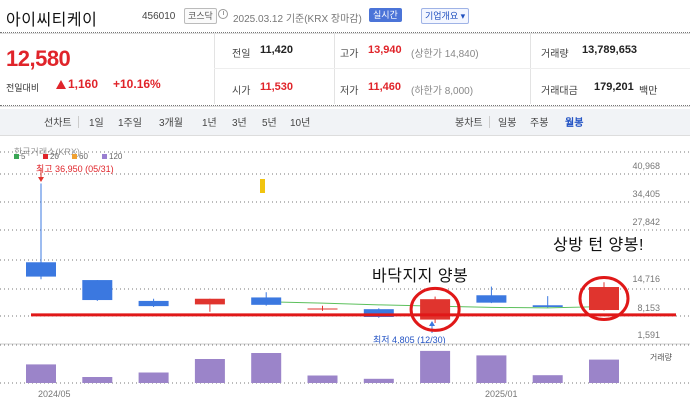 This screenshot has height=406, width=690. I want to click on chart-tabs: 선차트 1일 1주일 3개월 1년 3년 5년 10년 봉차트 일봉 주봉 월봉, so click(345, 122).